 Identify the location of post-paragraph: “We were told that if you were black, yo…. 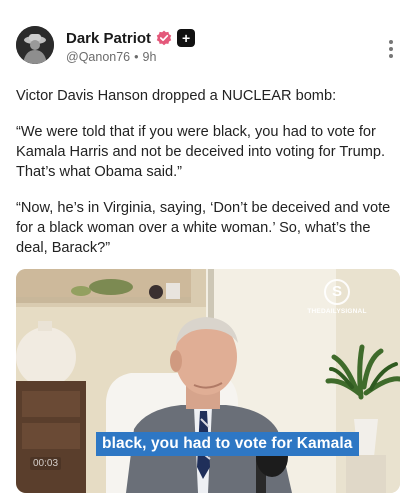
(201, 152).